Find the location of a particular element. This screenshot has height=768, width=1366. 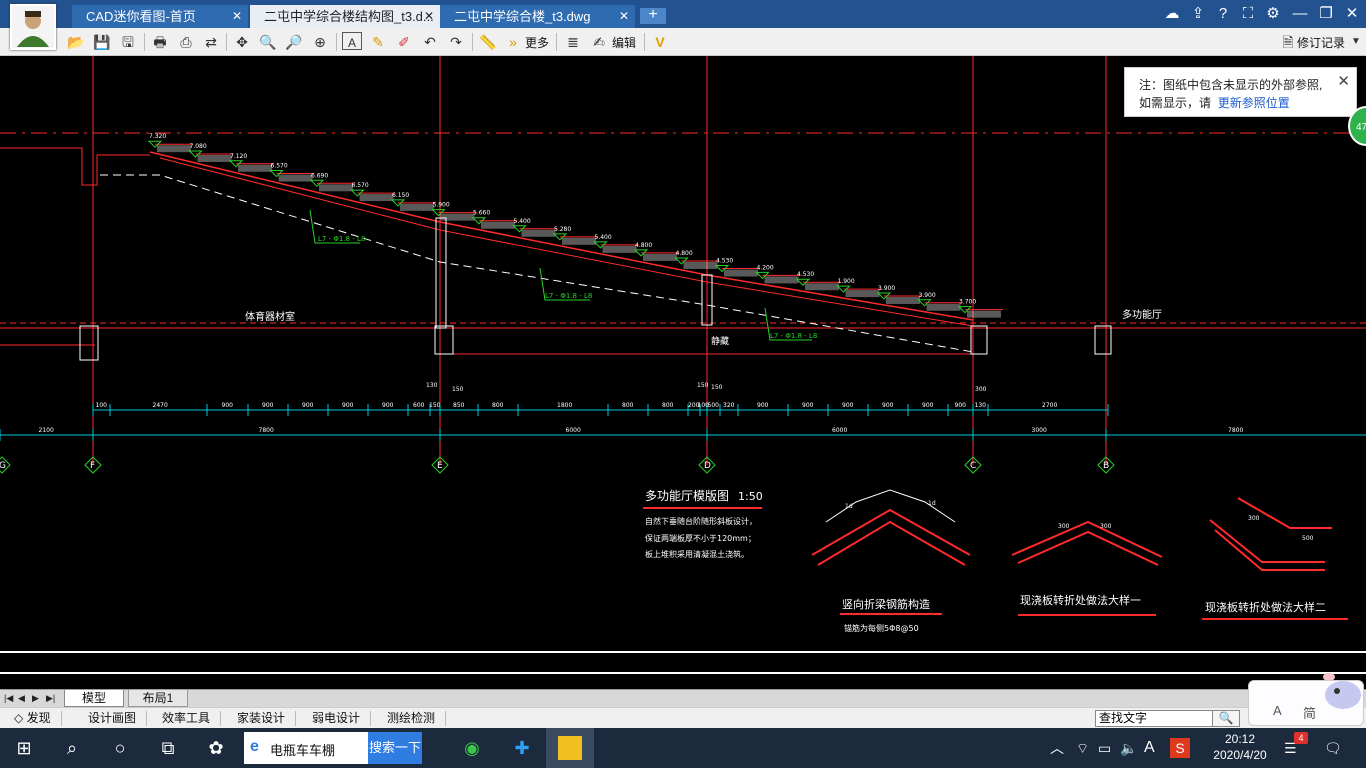

measure-icon: 📏 is located at coordinates (488, 42).